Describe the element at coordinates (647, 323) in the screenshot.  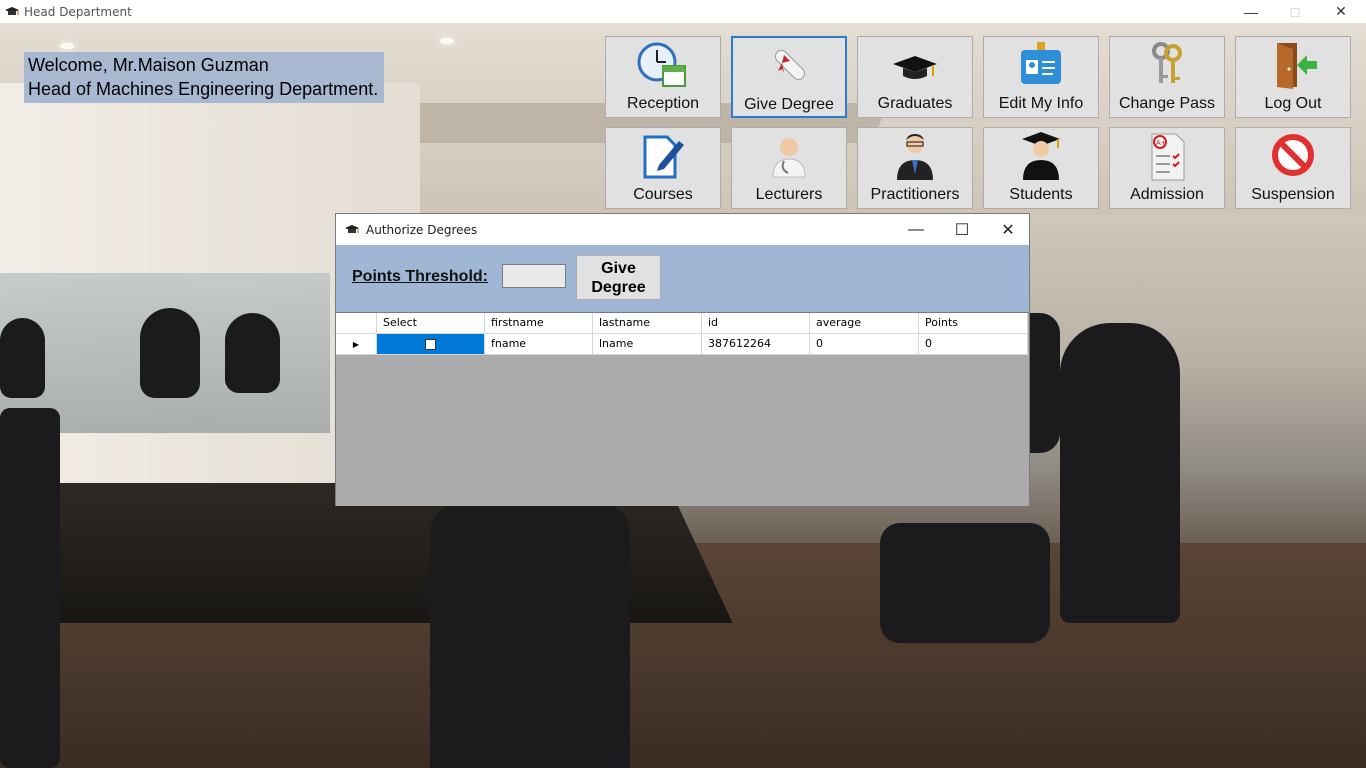
I see `column-header-lastname: lastname` at that location.